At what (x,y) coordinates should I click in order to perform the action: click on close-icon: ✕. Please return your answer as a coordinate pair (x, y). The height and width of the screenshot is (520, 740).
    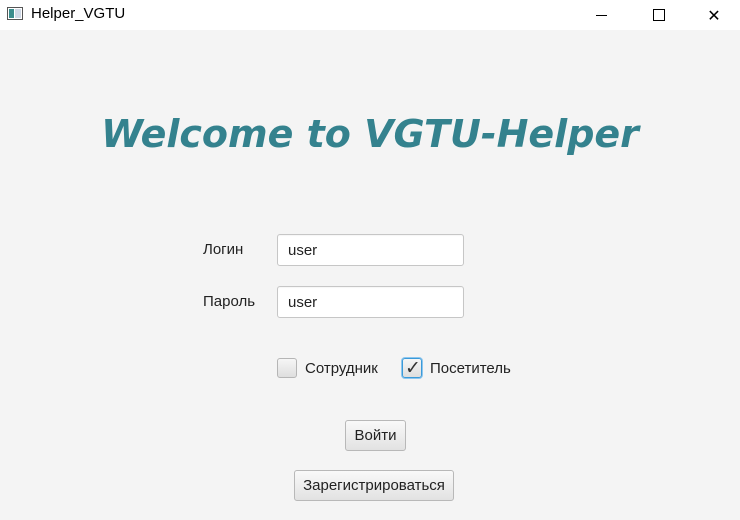
    Looking at the image, I should click on (714, 15).